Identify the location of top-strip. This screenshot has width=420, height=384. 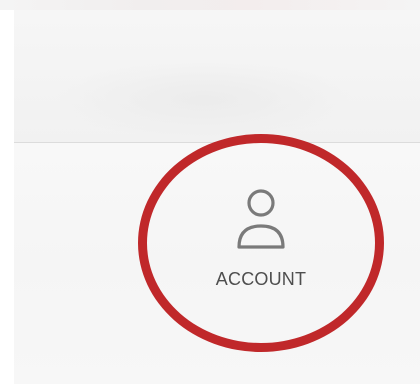
(210, 5).